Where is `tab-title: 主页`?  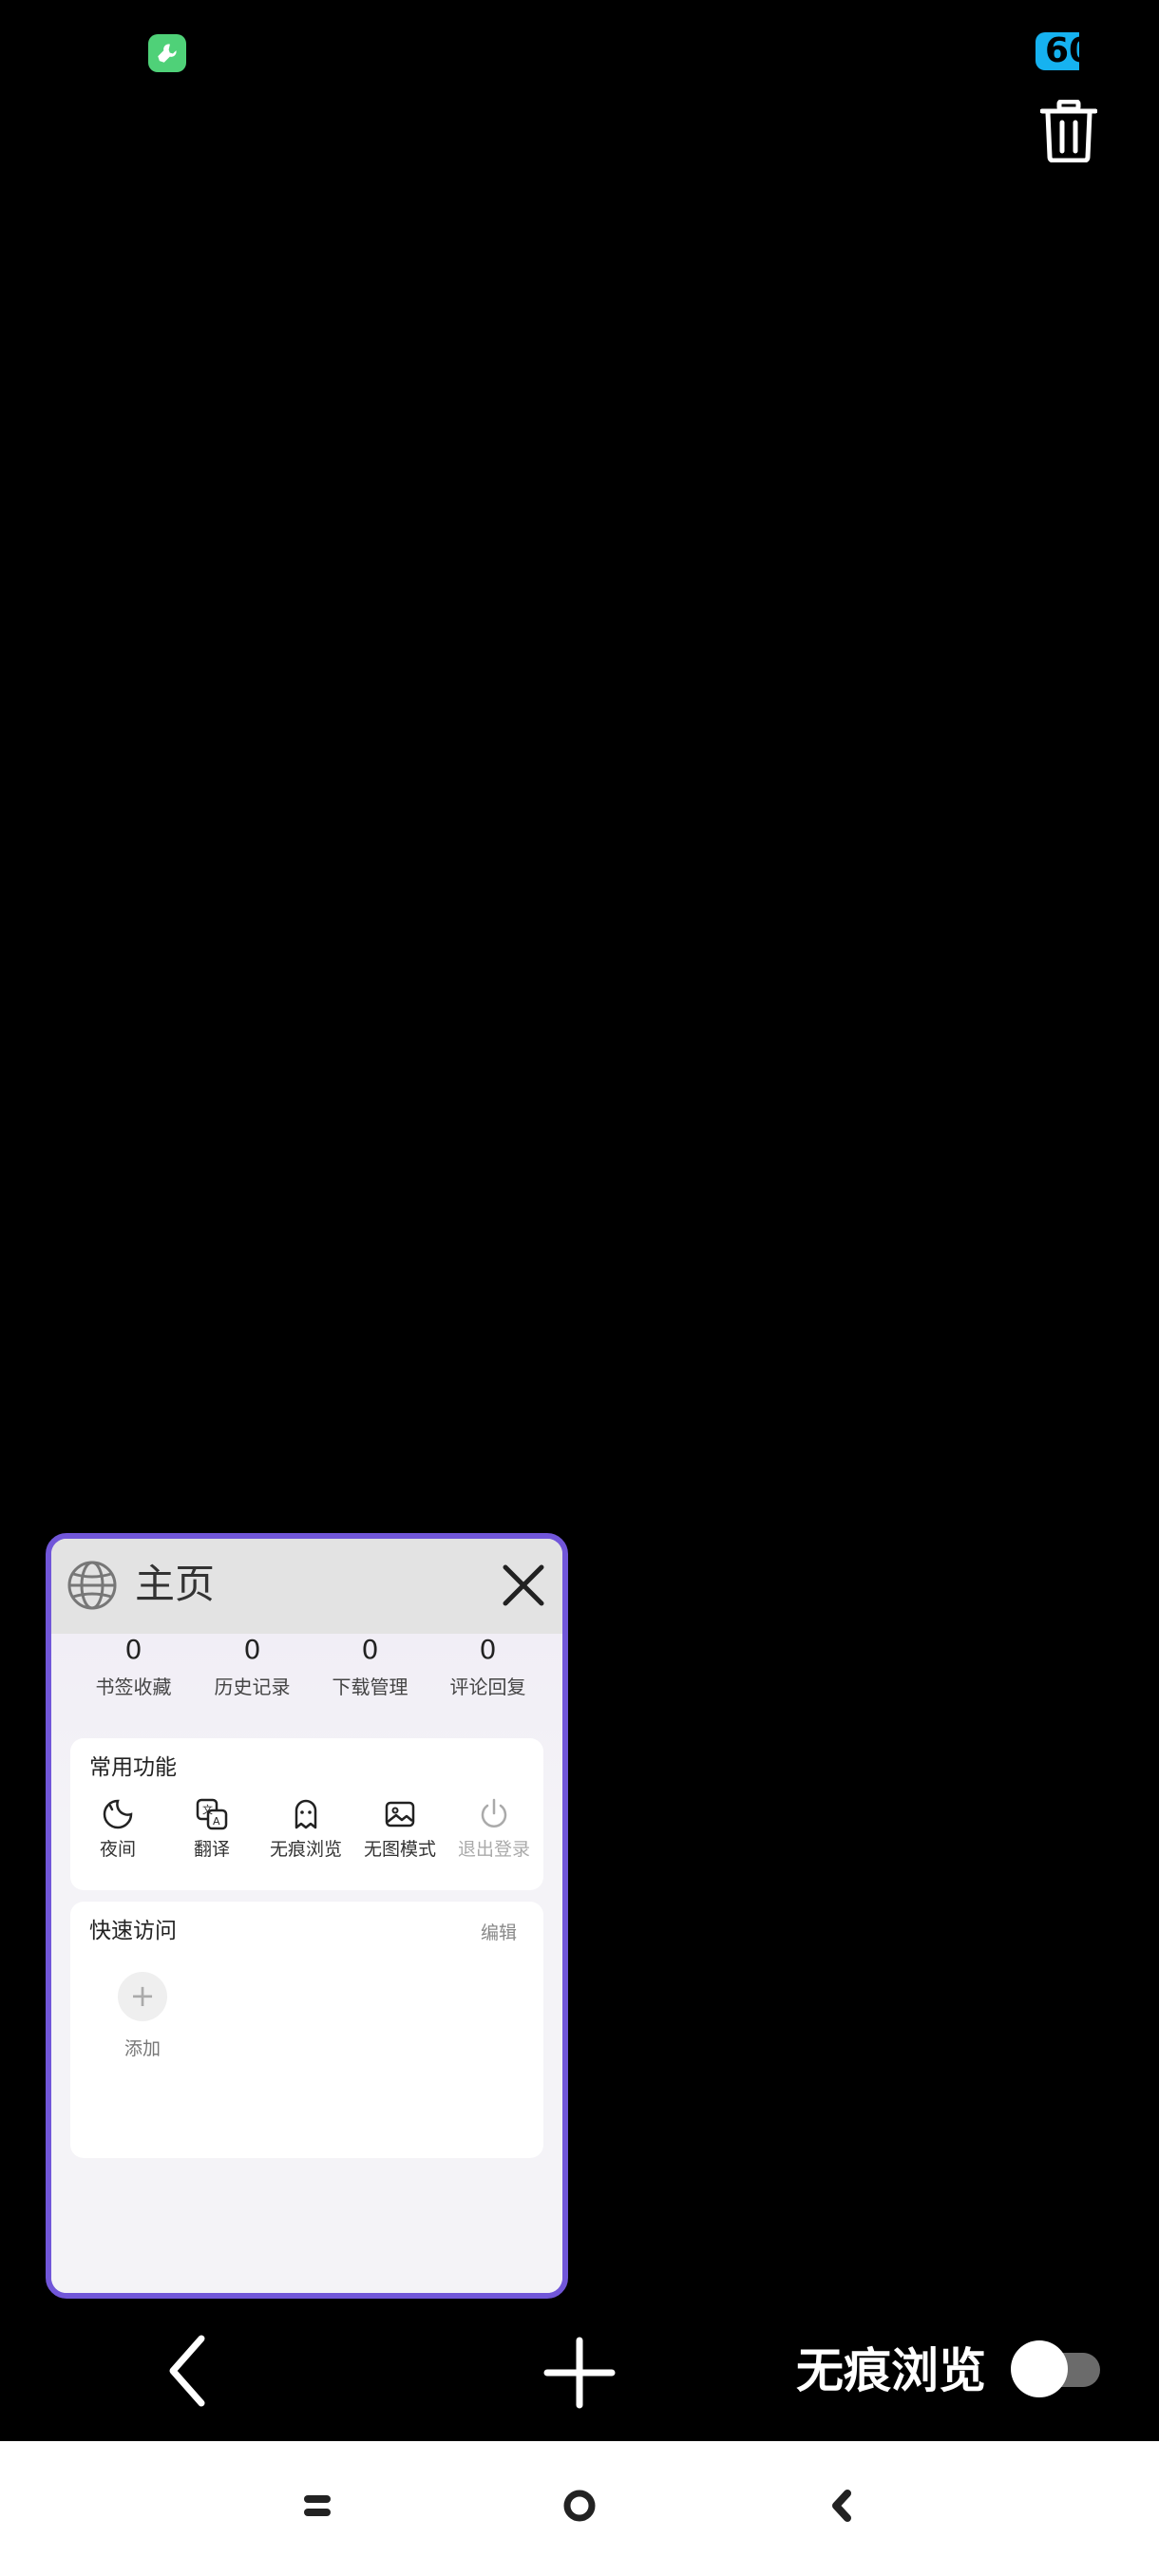
tab-title: 主页 is located at coordinates (175, 1584).